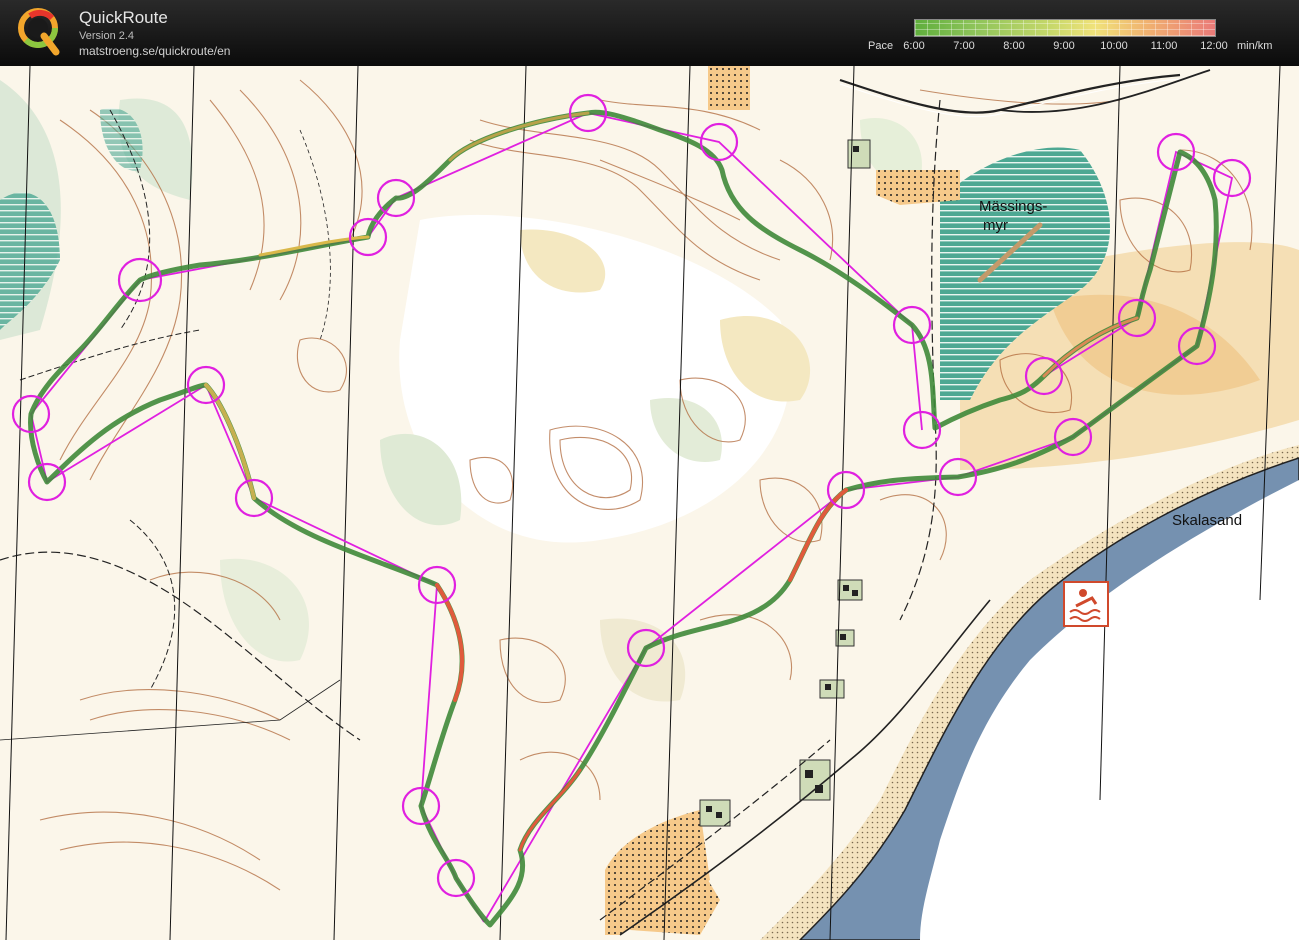  Describe the element at coordinates (1064, 46) in the screenshot. I see `pace-tick: 9:00` at that location.